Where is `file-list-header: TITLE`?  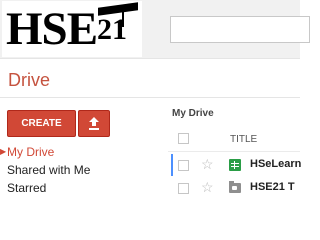
file-list-header: TITLE is located at coordinates (234, 139).